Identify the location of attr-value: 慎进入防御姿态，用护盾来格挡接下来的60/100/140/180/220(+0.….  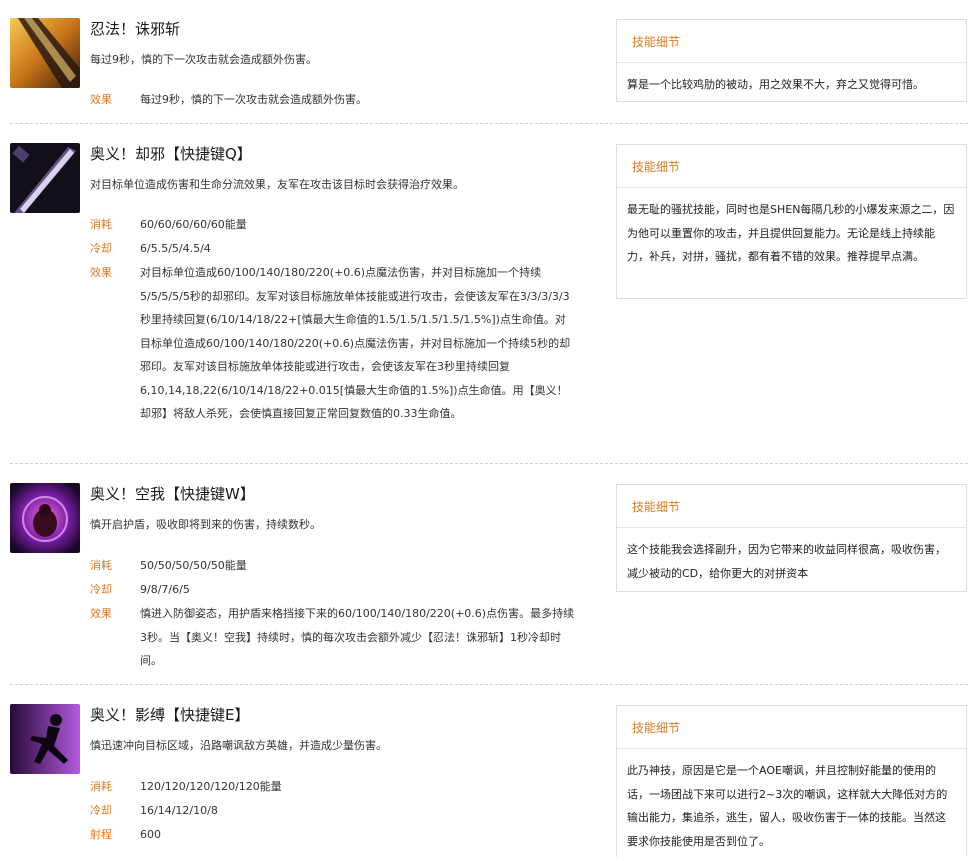
(357, 637).